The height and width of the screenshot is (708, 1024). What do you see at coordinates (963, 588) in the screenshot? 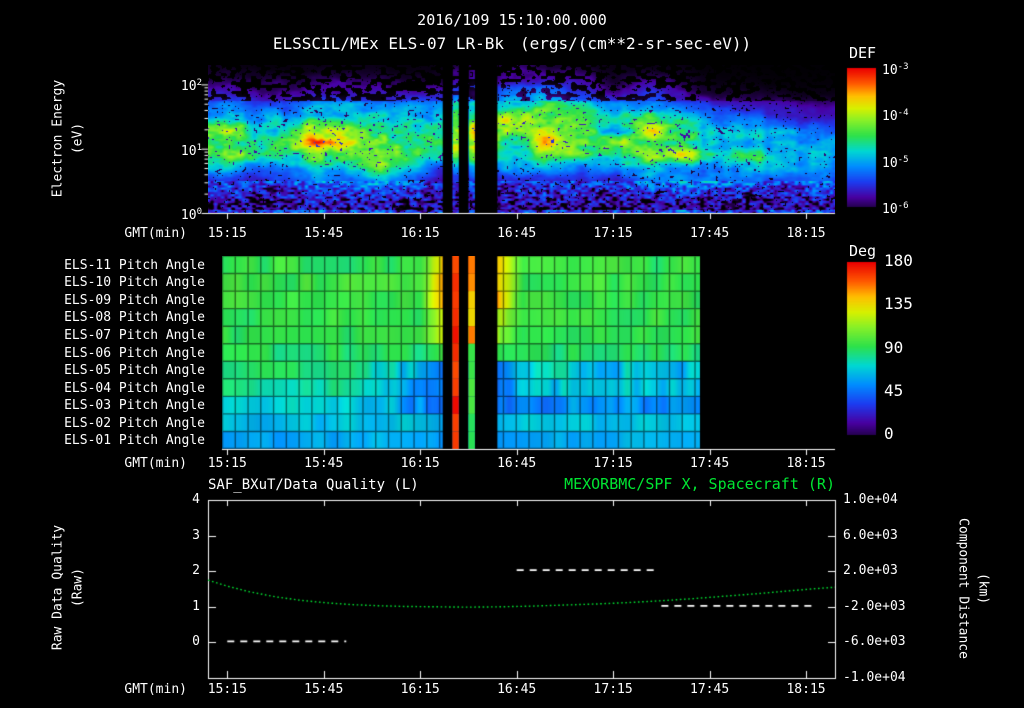
I see `component-distance-axis-label: Component Distance` at bounding box center [963, 588].